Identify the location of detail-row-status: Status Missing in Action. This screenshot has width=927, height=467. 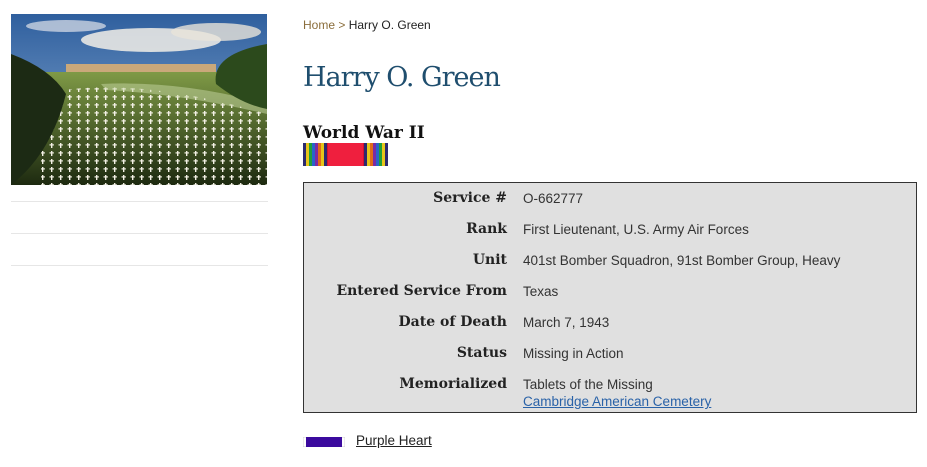
(610, 355).